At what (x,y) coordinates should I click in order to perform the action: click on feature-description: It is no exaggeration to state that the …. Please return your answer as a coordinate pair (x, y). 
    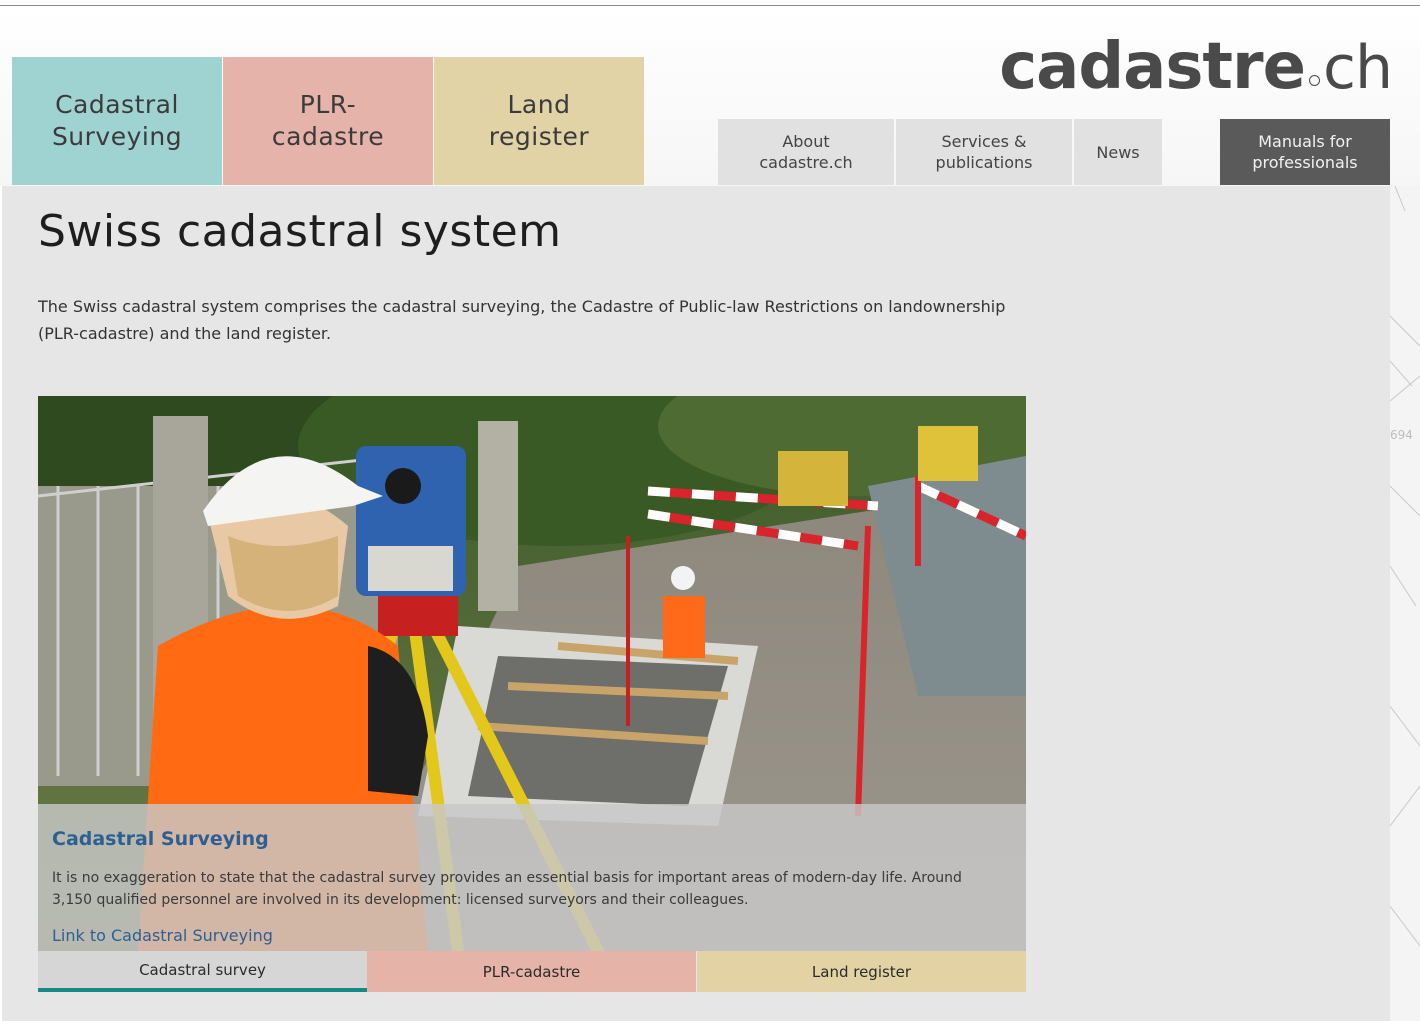
    Looking at the image, I should click on (507, 889).